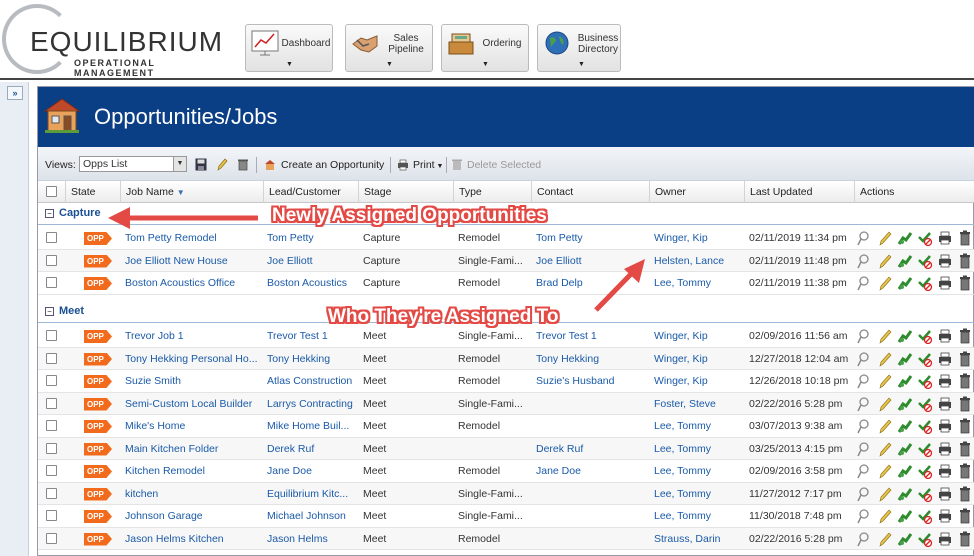  What do you see at coordinates (389, 48) in the screenshot?
I see `nav-sales-pipeline-button: Sales Pipeline ▼` at bounding box center [389, 48].